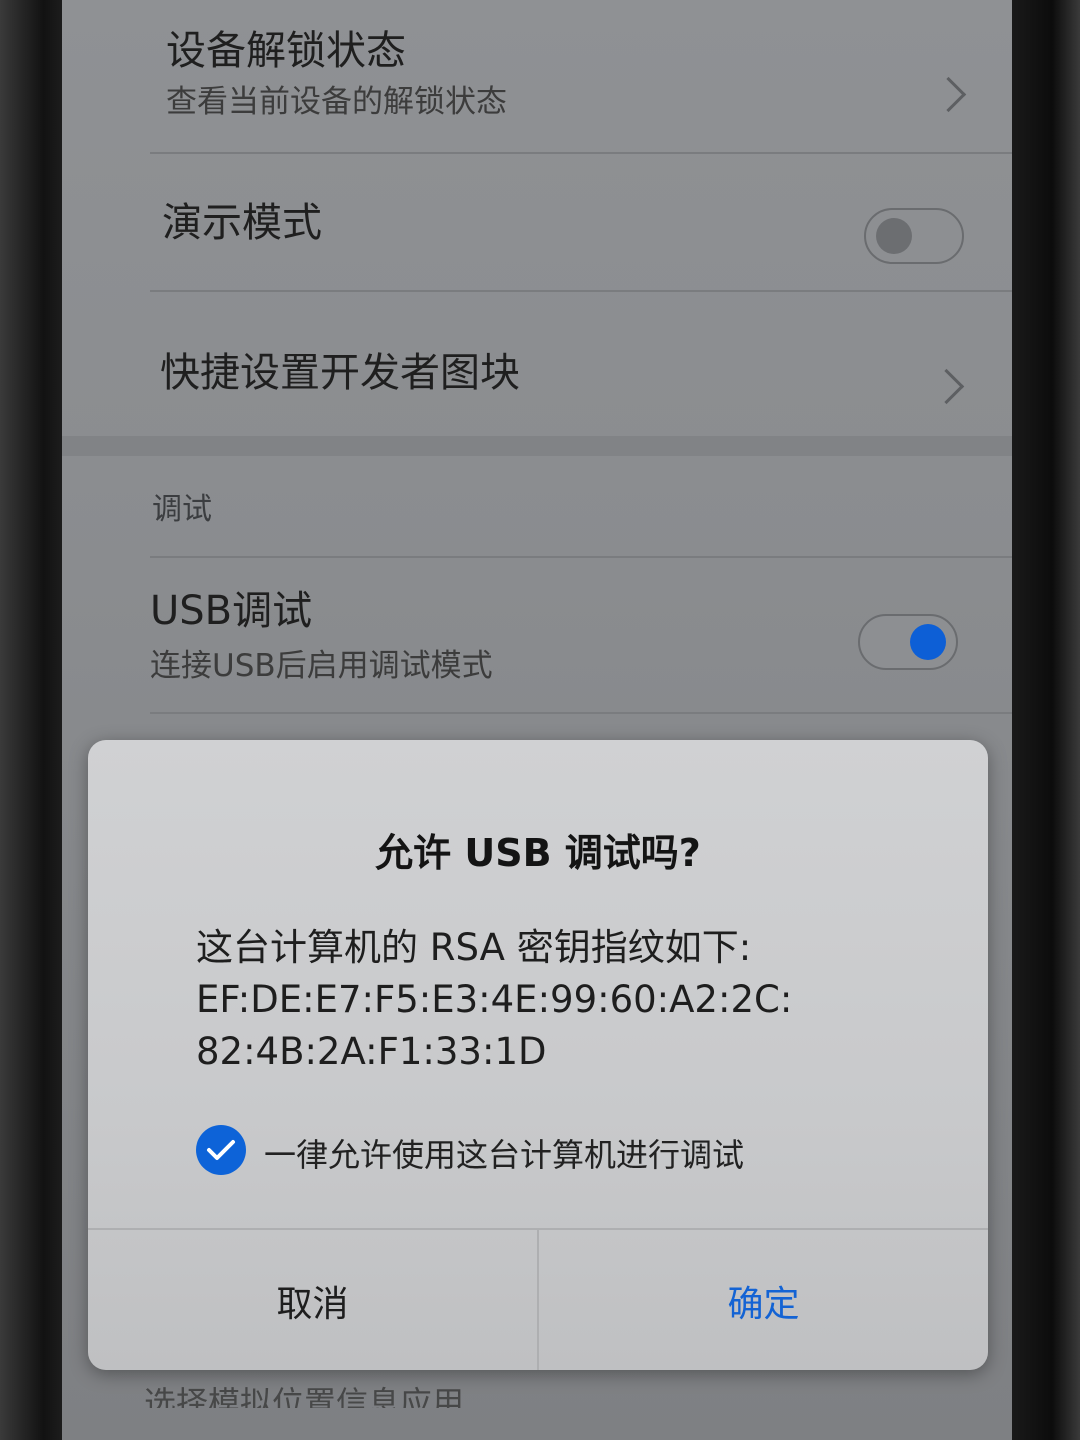  I want to click on cancel-button: 取消, so click(313, 1300).